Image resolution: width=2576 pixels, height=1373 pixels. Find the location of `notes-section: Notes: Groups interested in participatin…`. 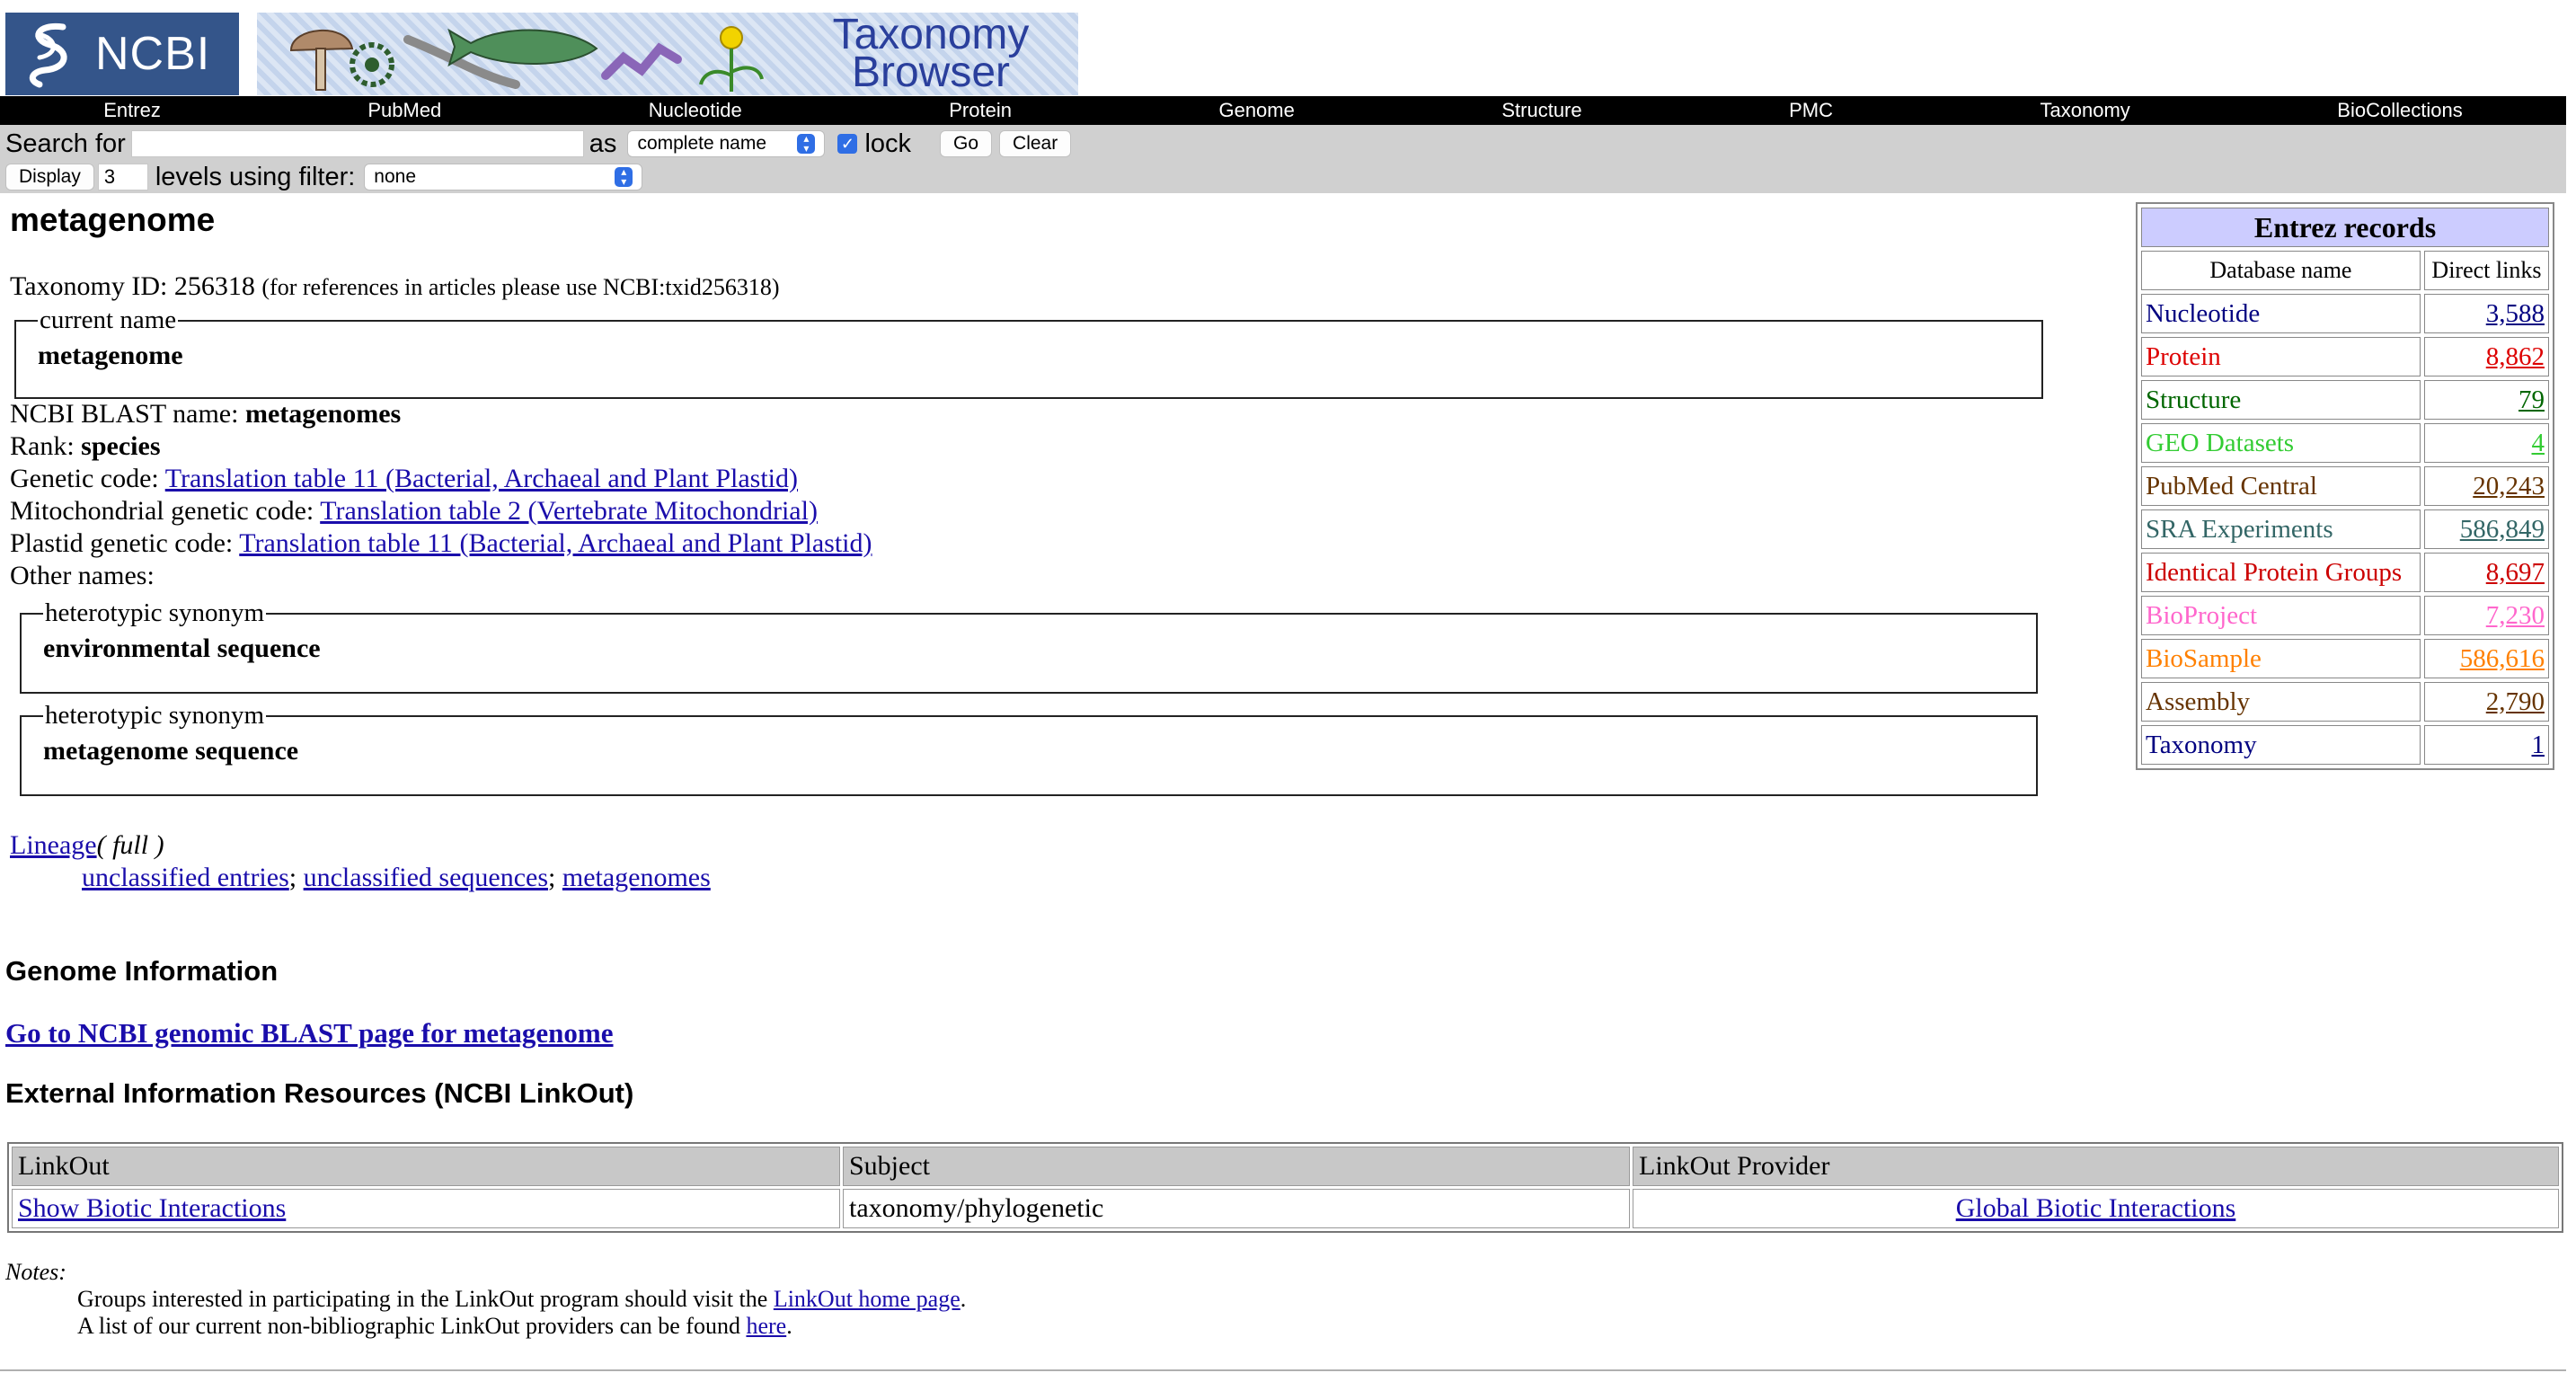

notes-section: Notes: Groups interested in participatin… is located at coordinates (486, 1300).